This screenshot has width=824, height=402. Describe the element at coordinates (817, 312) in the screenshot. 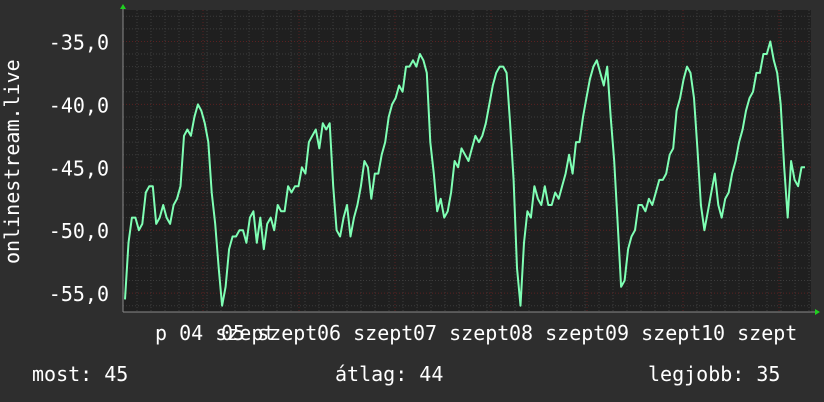

I see `x-axis-arrow` at that location.